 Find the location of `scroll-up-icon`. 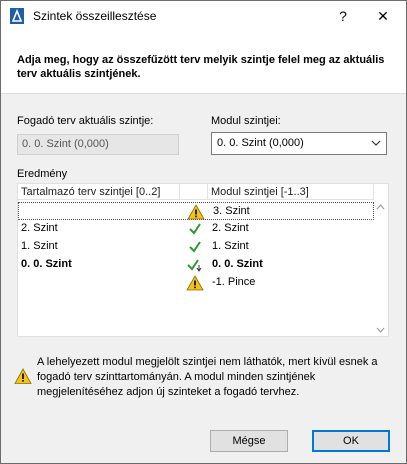

scroll-up-icon is located at coordinates (380, 207).